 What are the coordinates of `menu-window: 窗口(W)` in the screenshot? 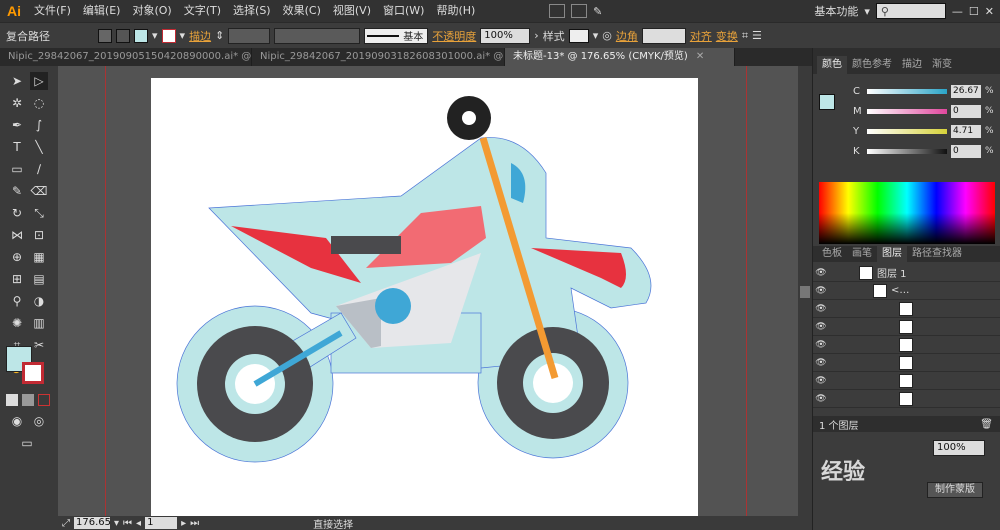 It's located at (403, 11).